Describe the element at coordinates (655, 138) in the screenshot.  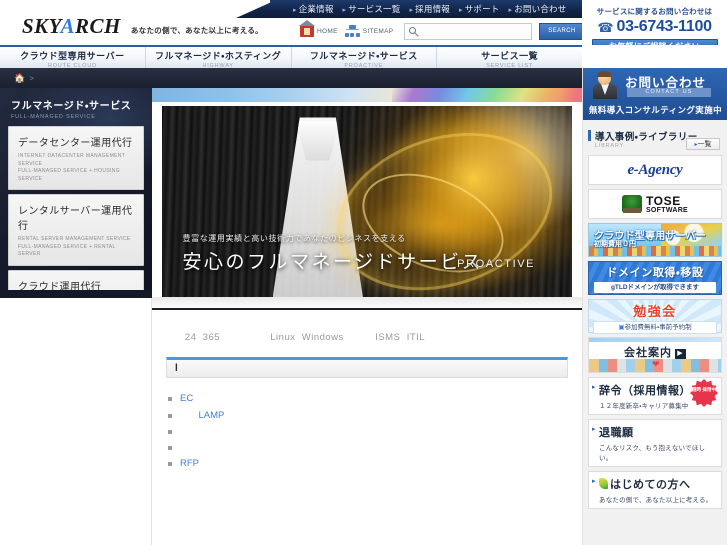
I see `library-heading: 導入事例・ライブラリー LIBRARY 一覧` at that location.